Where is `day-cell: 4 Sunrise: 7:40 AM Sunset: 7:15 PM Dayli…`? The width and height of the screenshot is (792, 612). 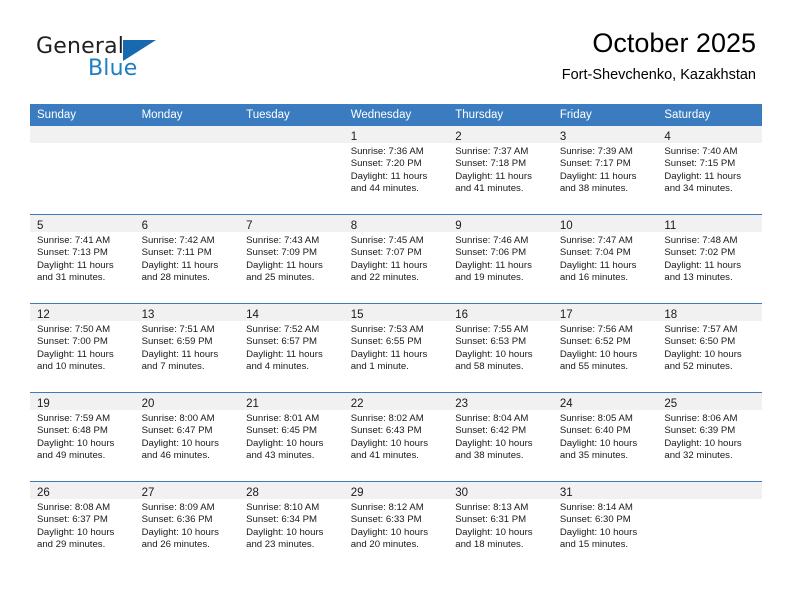 day-cell: 4 Sunrise: 7:40 AM Sunset: 7:15 PM Dayli… is located at coordinates (709, 170).